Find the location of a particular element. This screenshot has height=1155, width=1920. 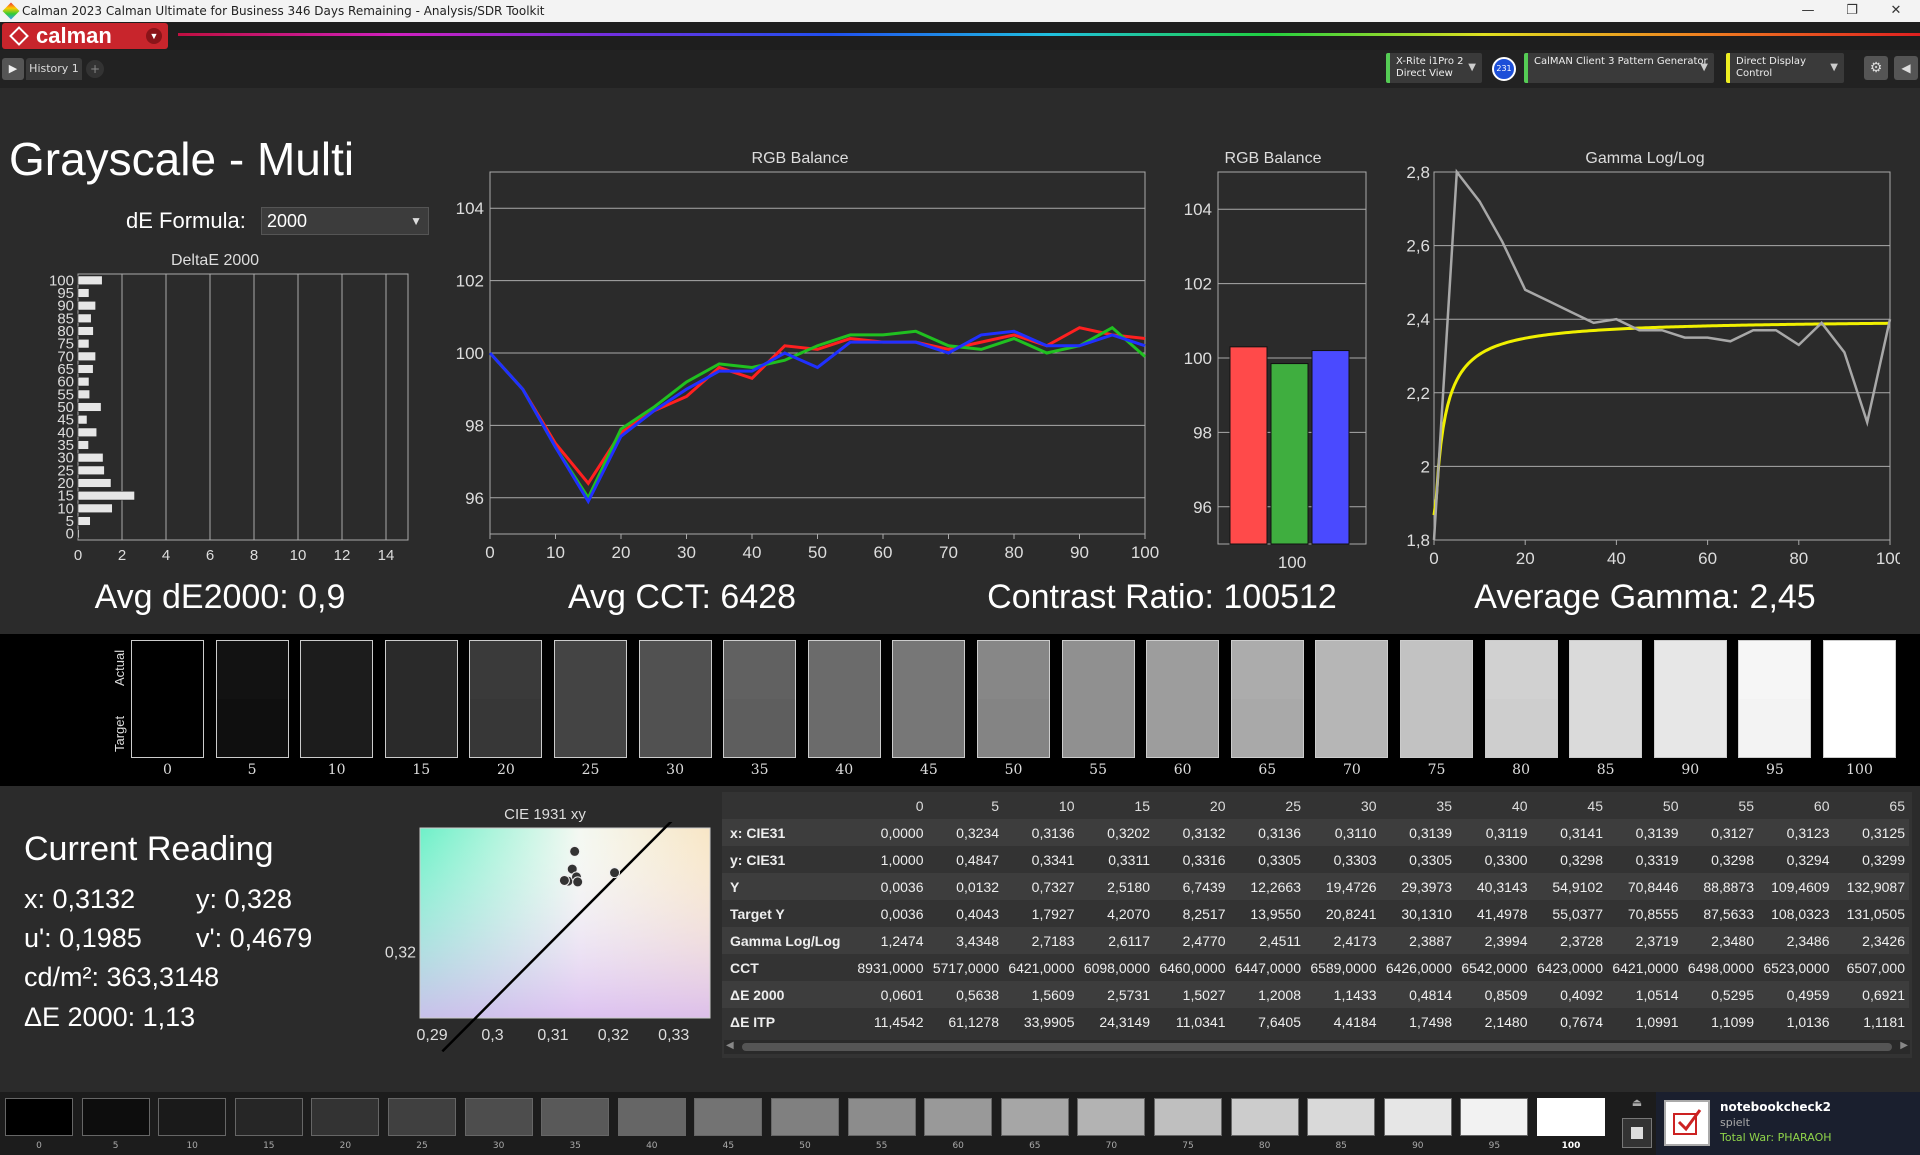

de-formula-select: 2000 ▼ is located at coordinates (345, 221).